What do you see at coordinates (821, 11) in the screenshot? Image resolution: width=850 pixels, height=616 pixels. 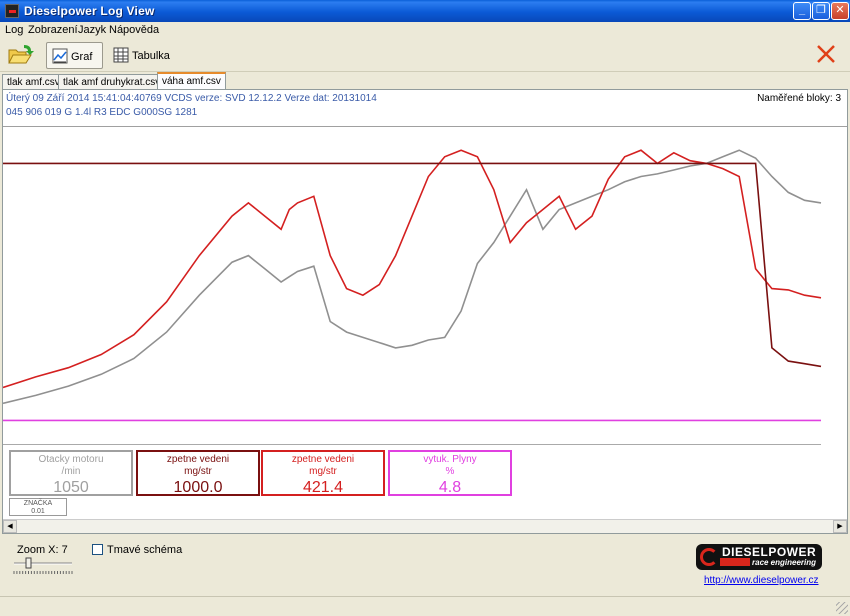 I see `maximize-button: ❐` at bounding box center [821, 11].